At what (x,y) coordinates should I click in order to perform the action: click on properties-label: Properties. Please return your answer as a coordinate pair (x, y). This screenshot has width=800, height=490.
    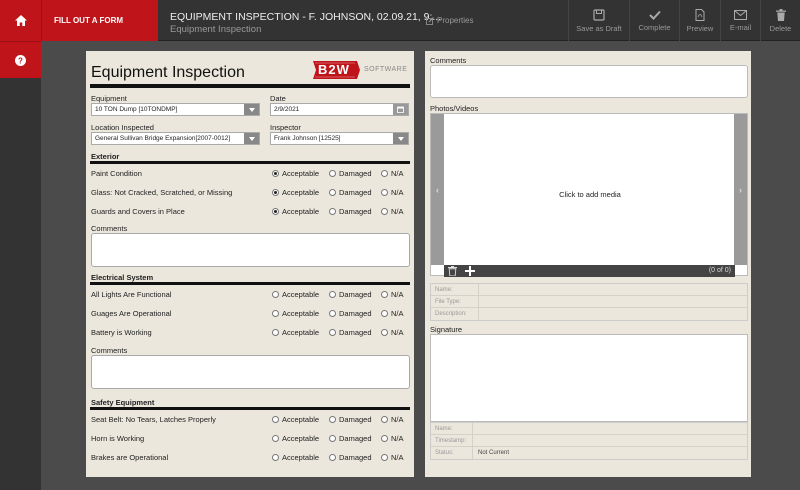
    Looking at the image, I should click on (455, 20).